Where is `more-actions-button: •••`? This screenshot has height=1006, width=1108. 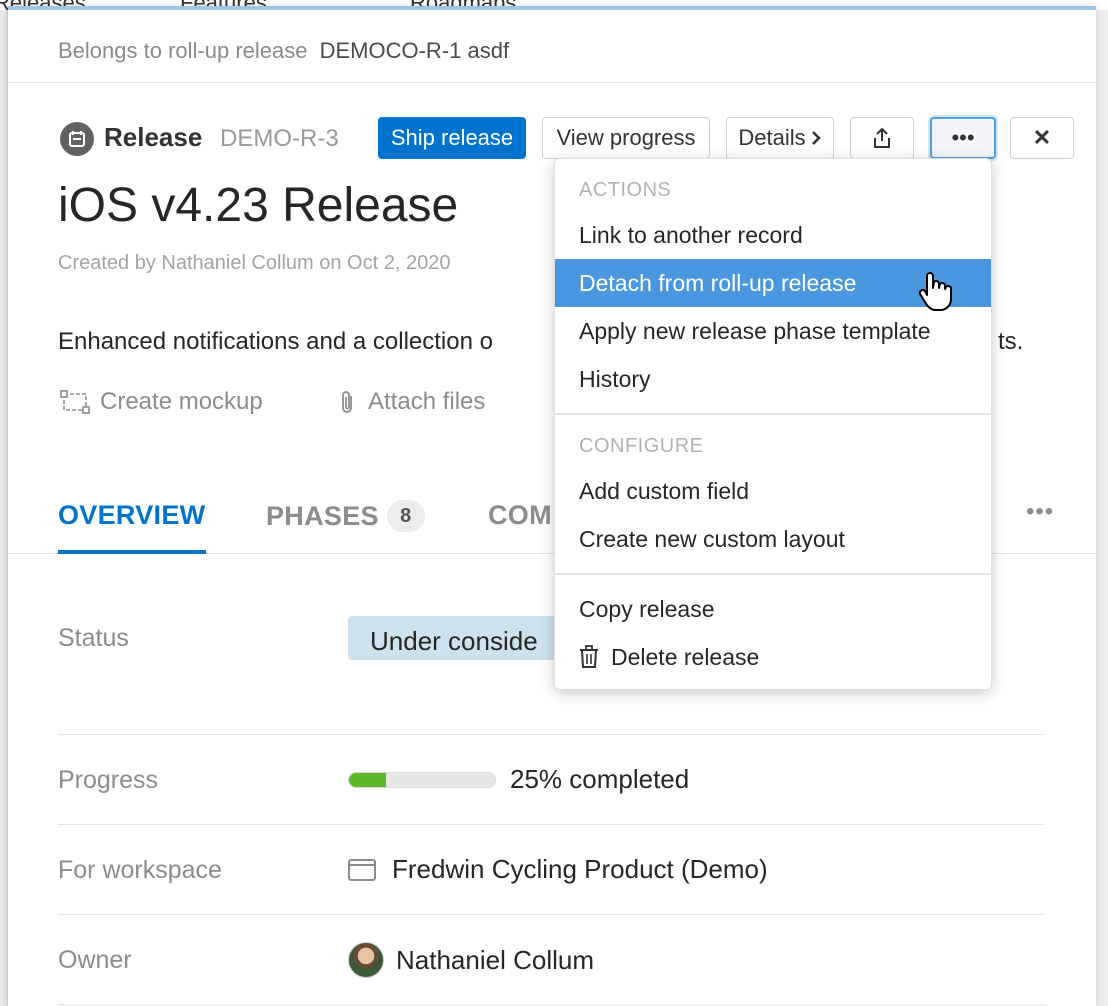 more-actions-button: ••• is located at coordinates (963, 138).